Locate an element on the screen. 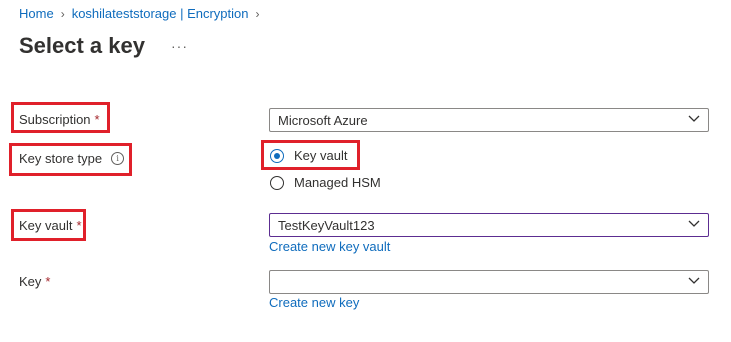 This screenshot has width=731, height=342. more-icon: ··· is located at coordinates (179, 46).